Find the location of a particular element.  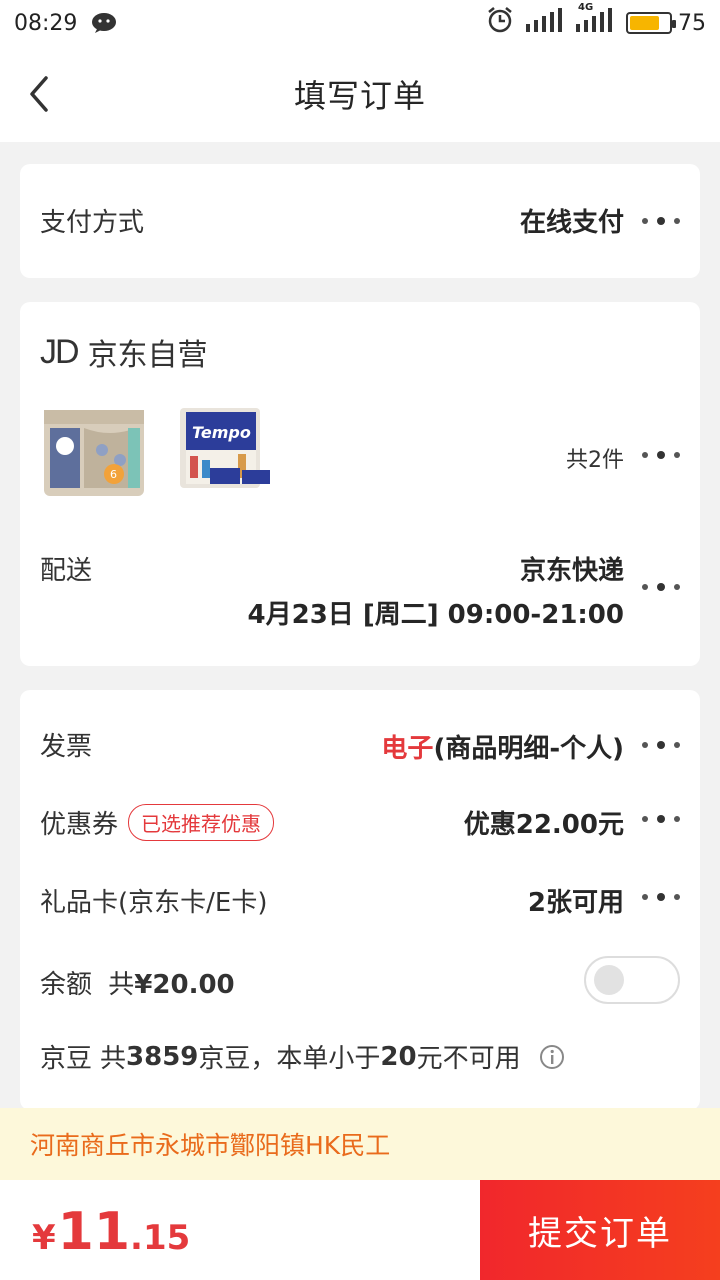

jingdou-prefix: 共 is located at coordinates (113, 1059).